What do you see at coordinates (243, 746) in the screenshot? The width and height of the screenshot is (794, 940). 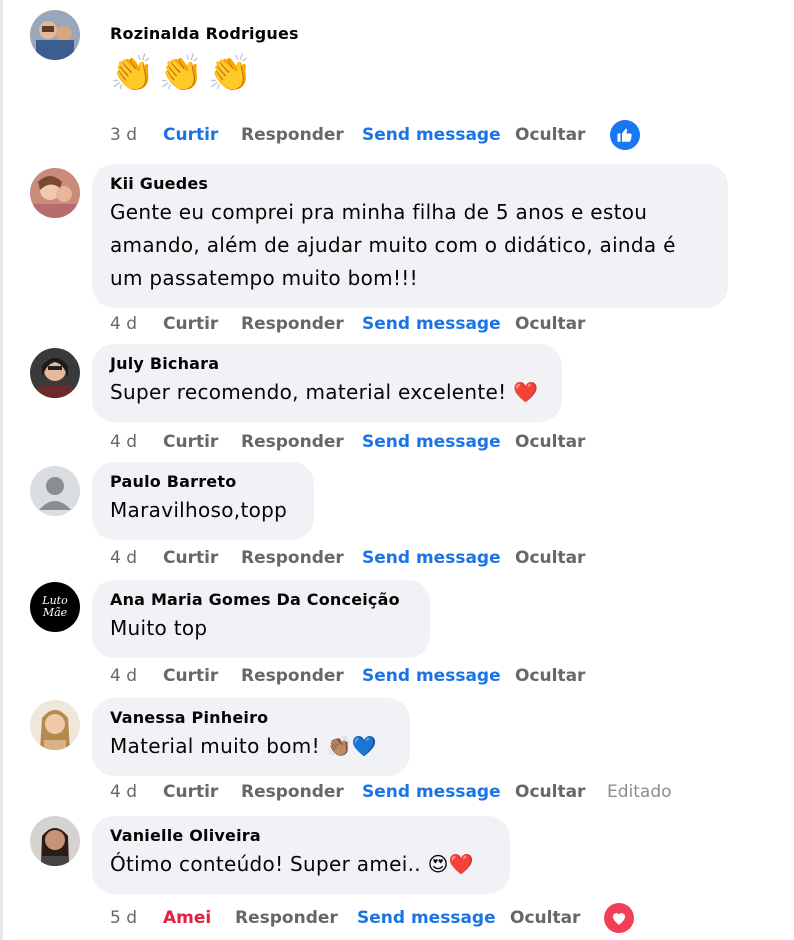 I see `comment-text: Material muito bom! 👏🏽💙` at bounding box center [243, 746].